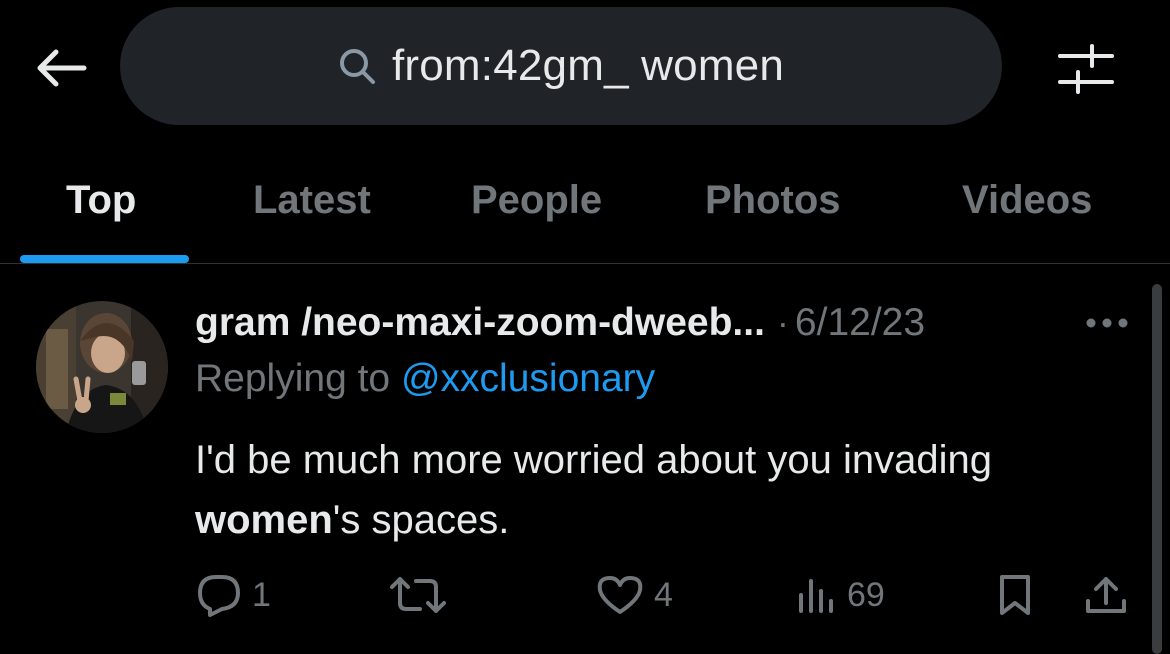 This screenshot has width=1170, height=654. Describe the element at coordinates (421, 520) in the screenshot. I see `tweet-text-part2: 's spaces.` at that location.